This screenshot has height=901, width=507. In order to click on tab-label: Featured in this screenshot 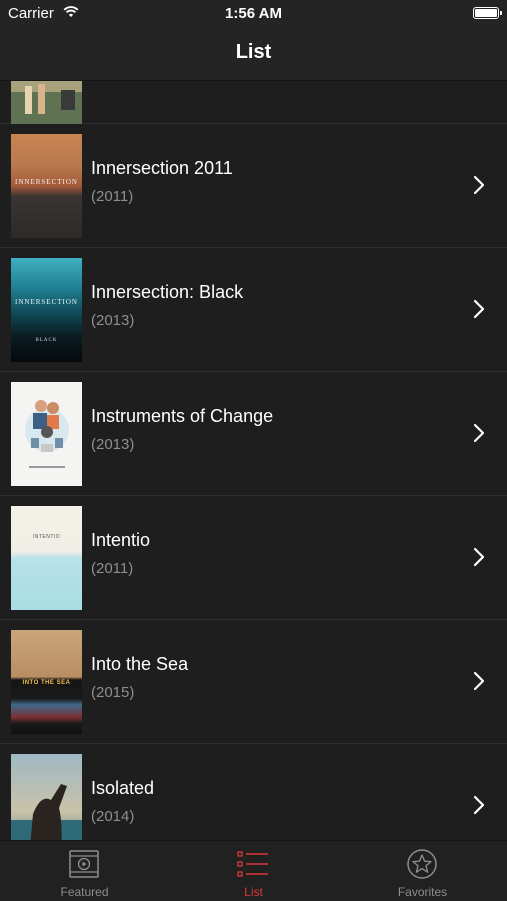, I will do `click(84, 892)`.